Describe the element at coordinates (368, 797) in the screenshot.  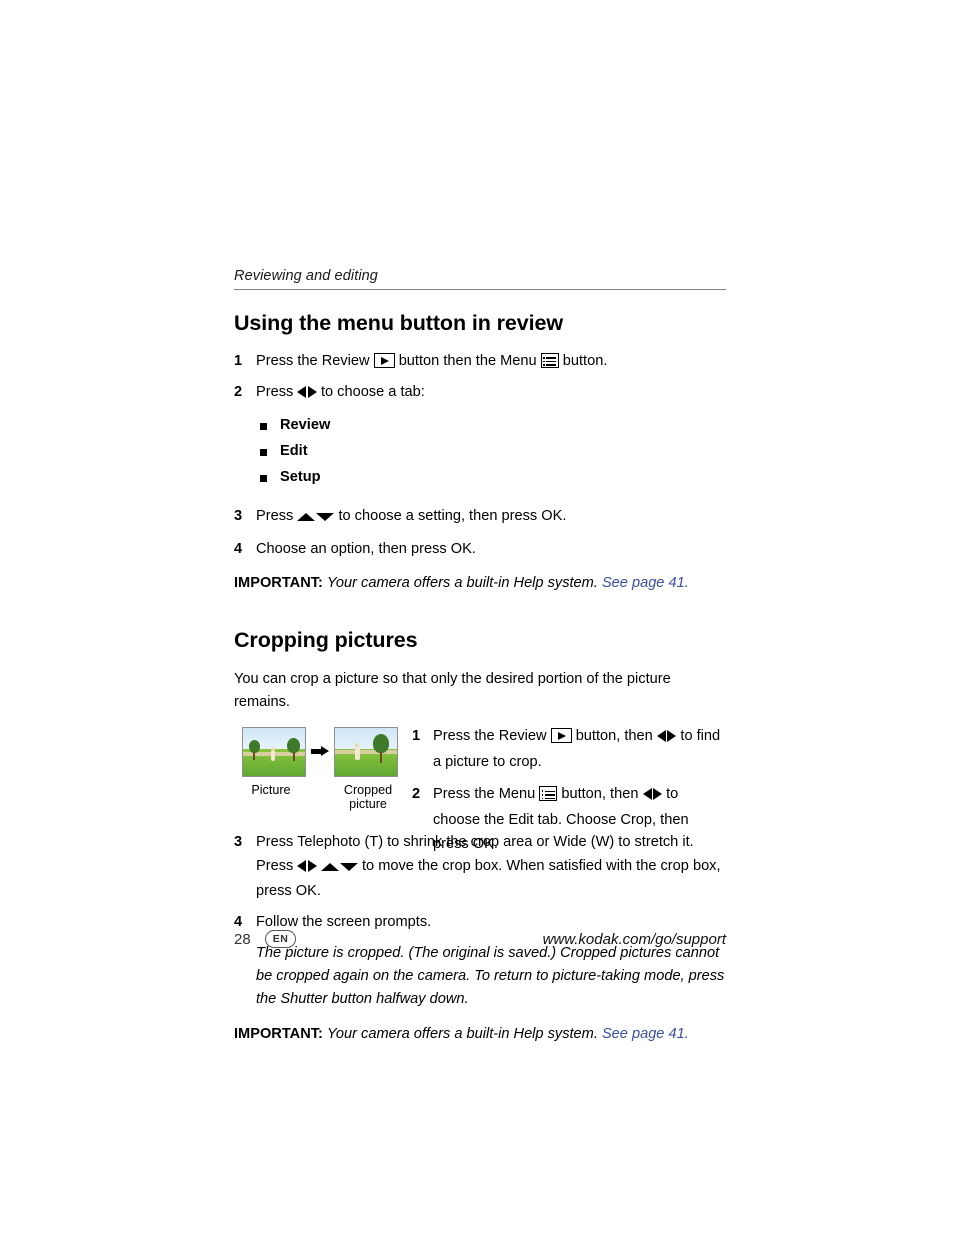
I see `caption-cropped-picture: Cropped picture` at that location.